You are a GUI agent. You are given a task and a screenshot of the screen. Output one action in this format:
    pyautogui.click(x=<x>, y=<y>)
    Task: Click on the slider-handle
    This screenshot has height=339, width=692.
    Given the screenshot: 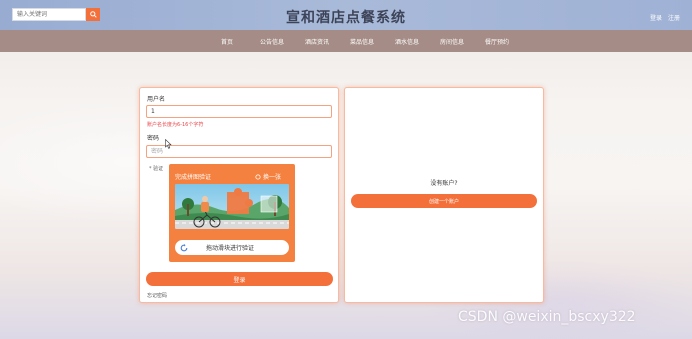 What is the action you would take?
    pyautogui.click(x=183, y=247)
    